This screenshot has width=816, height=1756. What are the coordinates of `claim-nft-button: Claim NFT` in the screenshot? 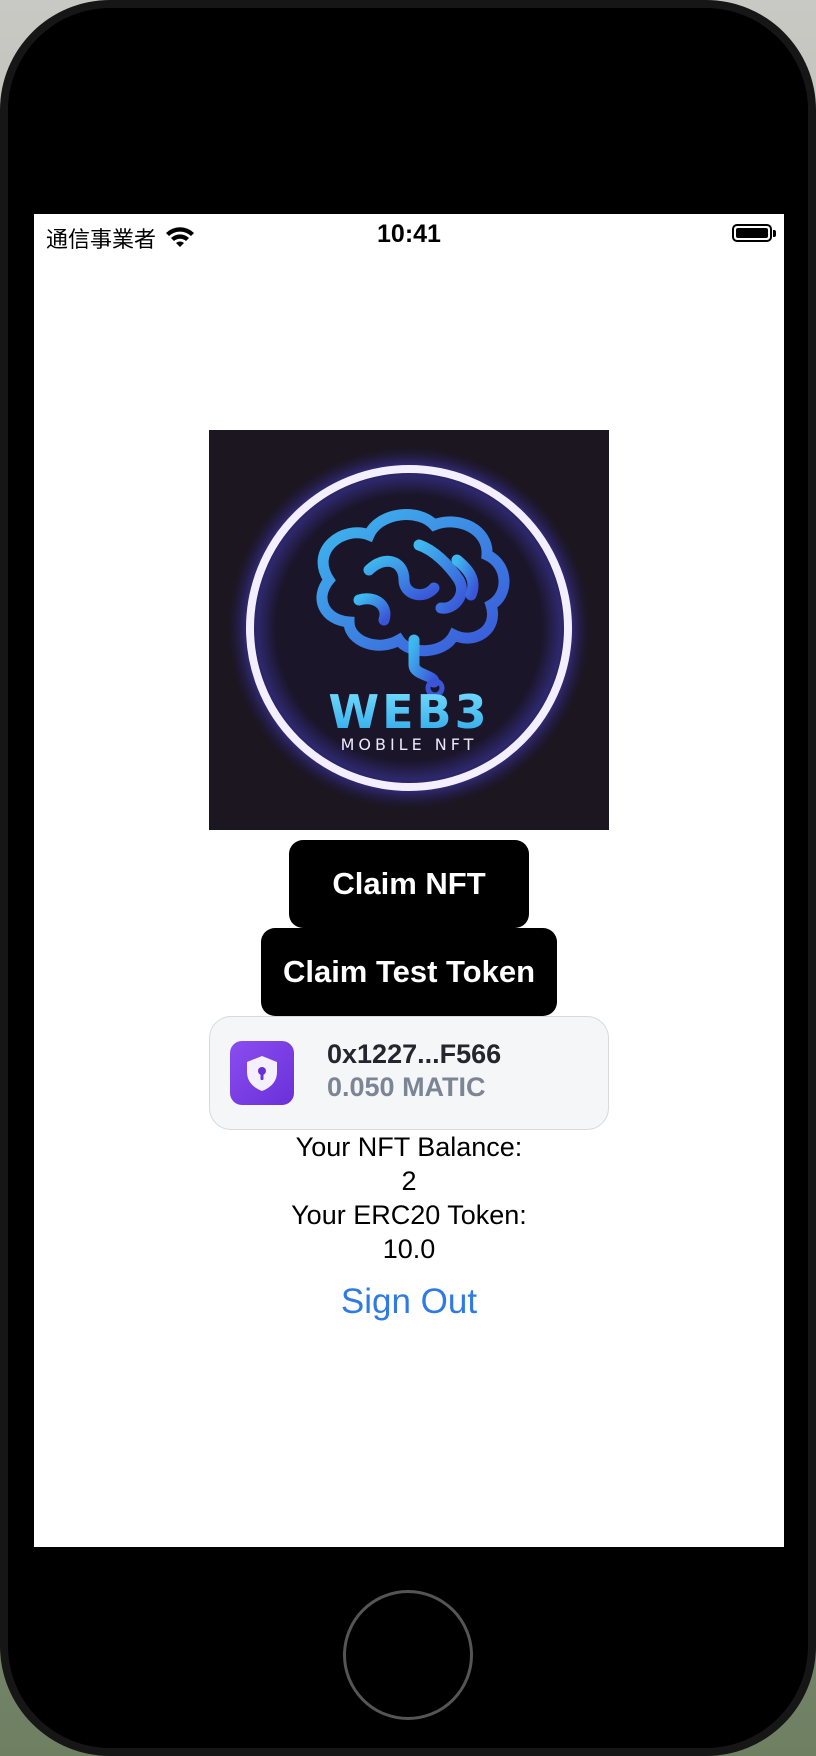 It's located at (409, 884).